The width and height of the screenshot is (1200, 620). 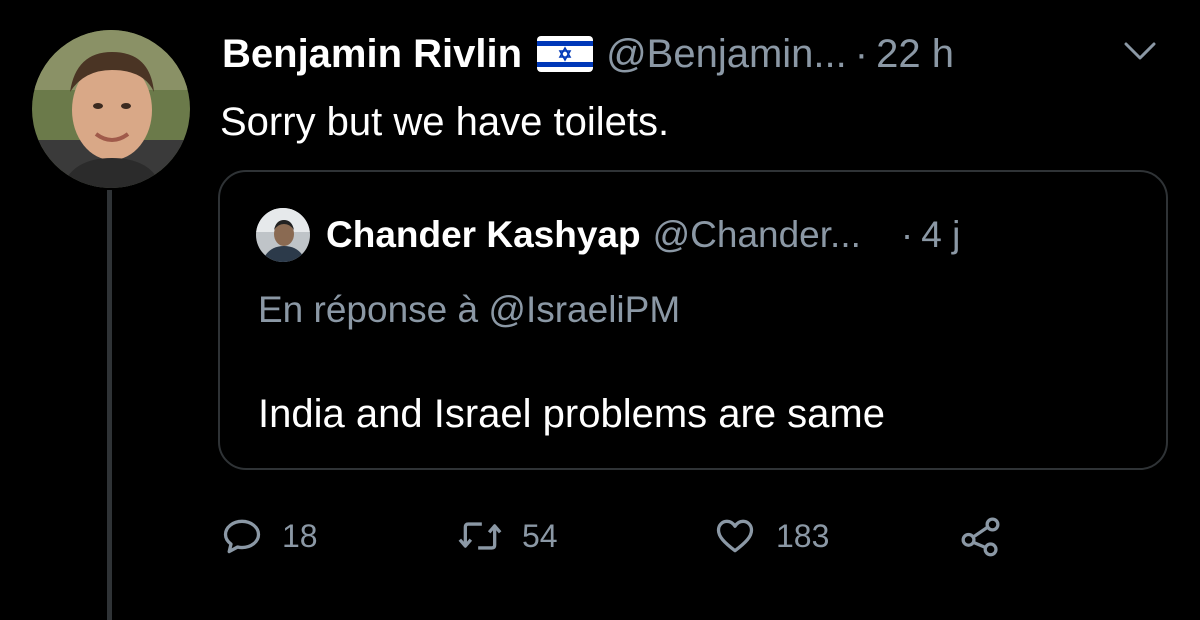 I want to click on action-bar: 18 54 183, so click(x=650, y=536).